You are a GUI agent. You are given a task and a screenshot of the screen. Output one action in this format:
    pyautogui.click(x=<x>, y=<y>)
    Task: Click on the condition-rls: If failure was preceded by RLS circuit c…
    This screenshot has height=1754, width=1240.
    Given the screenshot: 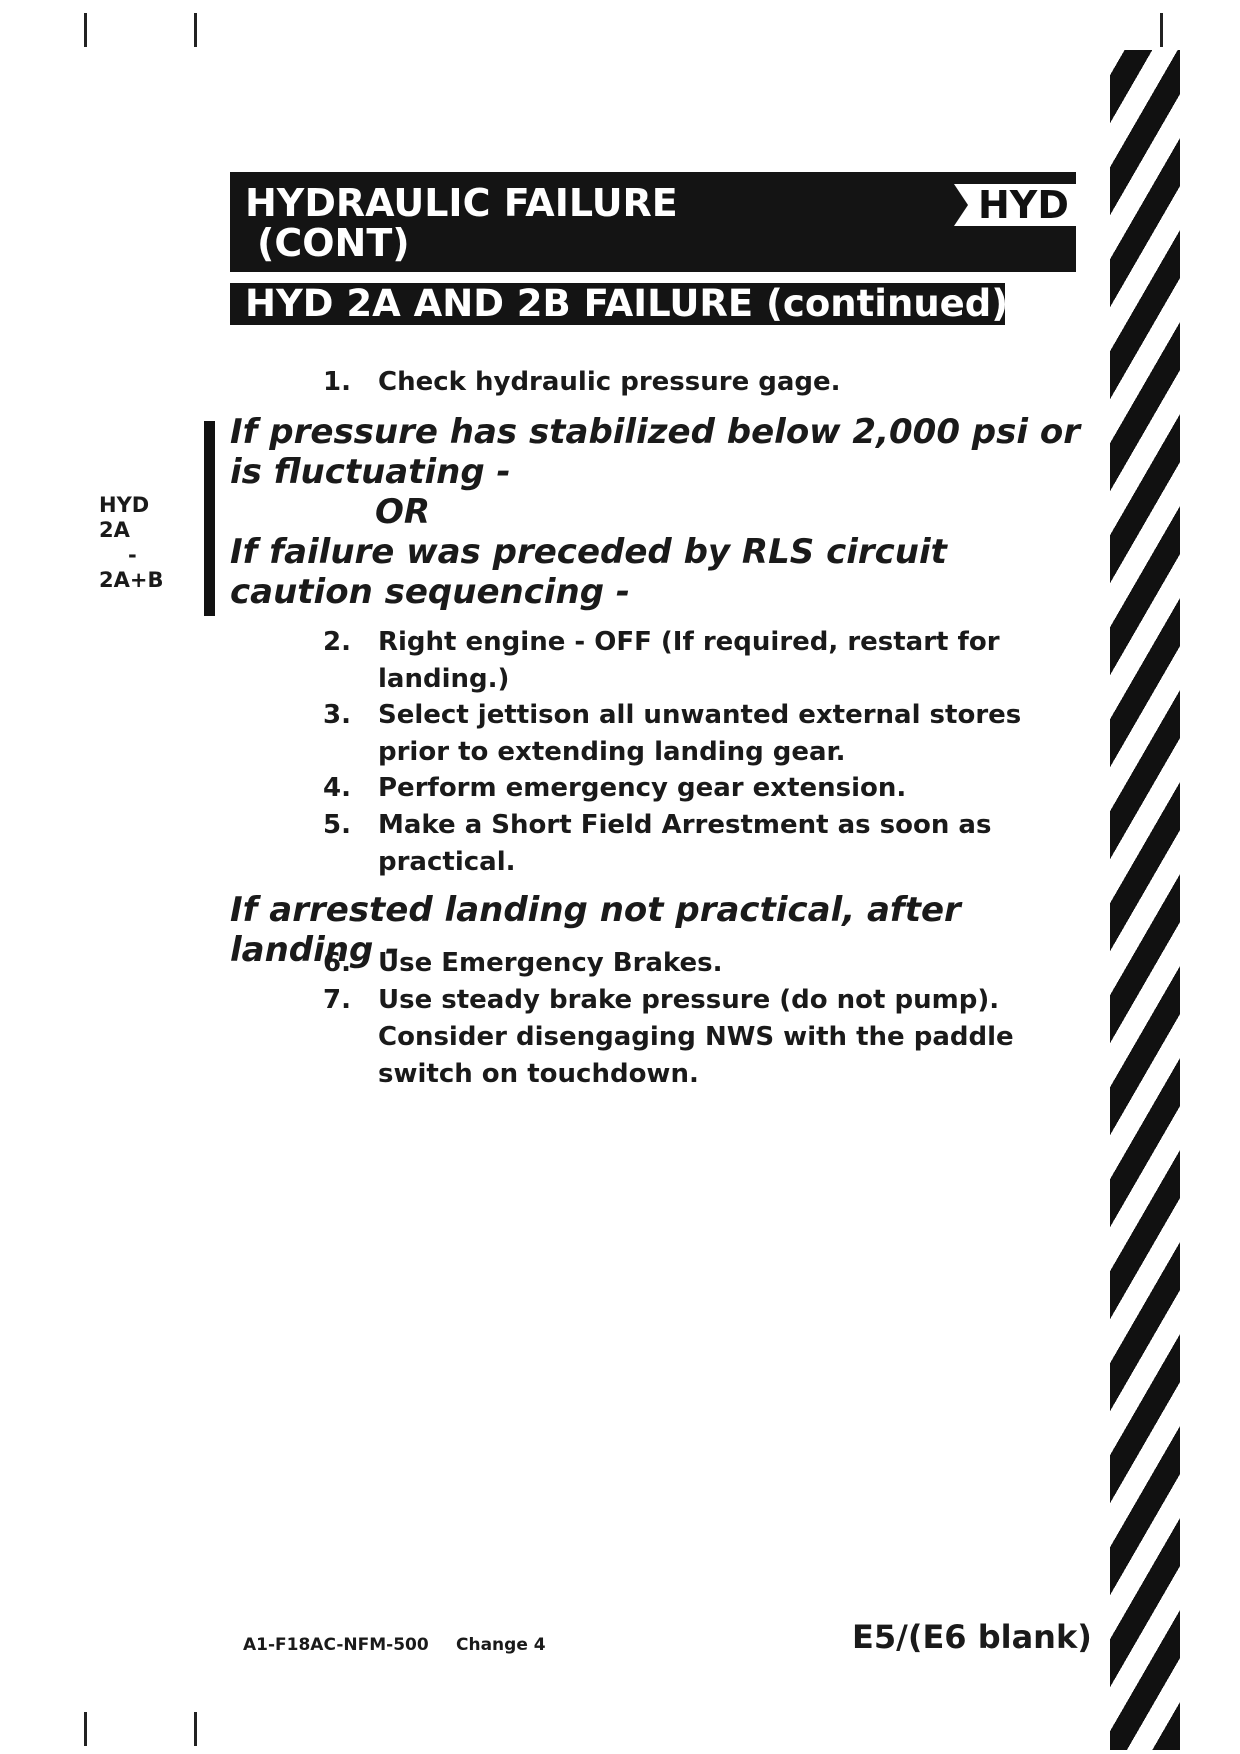 What is the action you would take?
    pyautogui.click(x=588, y=572)
    